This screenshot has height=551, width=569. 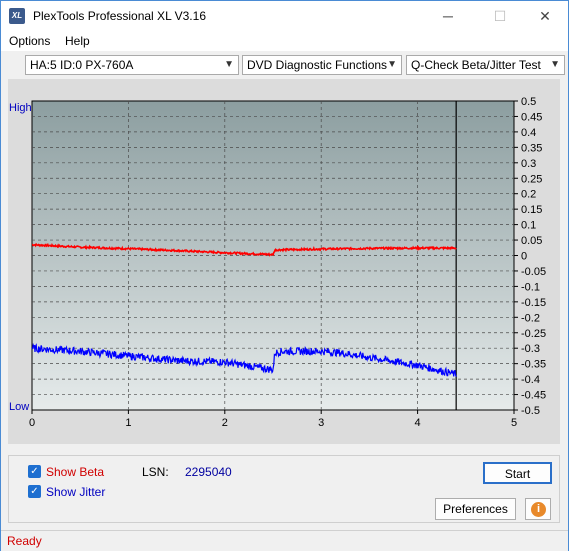 What do you see at coordinates (533, 396) in the screenshot?
I see `y-tick-label: -0.45` at bounding box center [533, 396].